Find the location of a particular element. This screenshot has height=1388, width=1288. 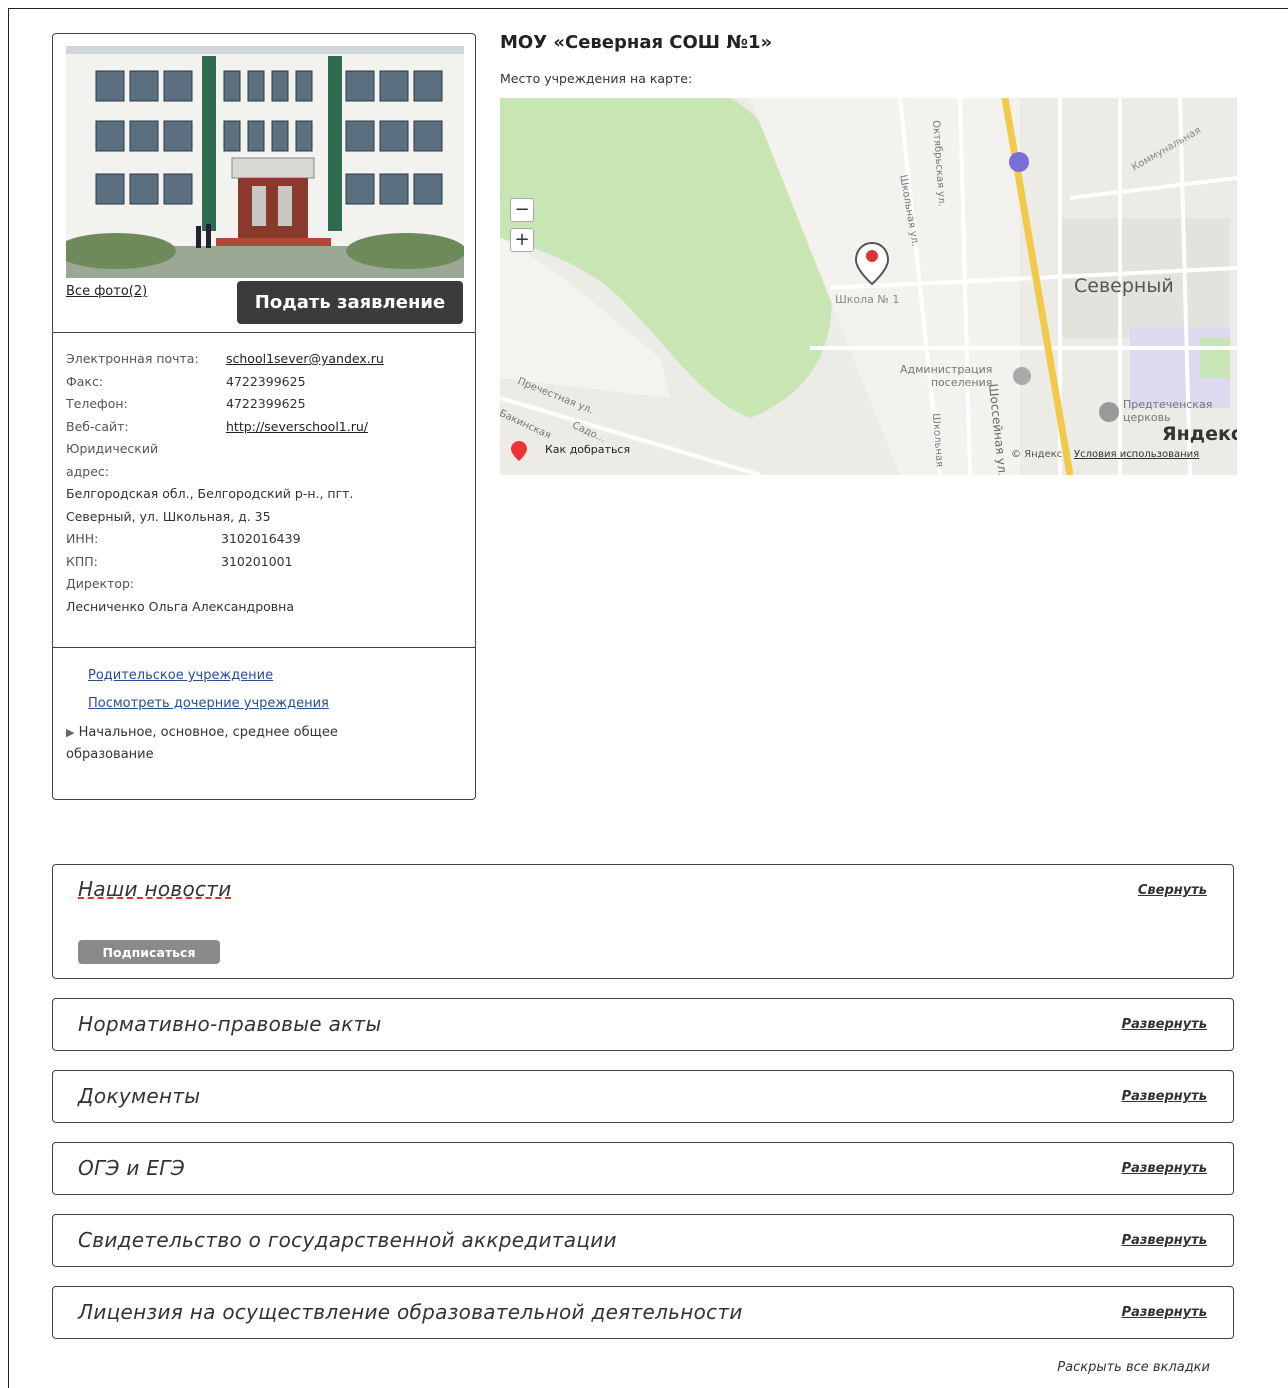

map-zoom-out-button: − is located at coordinates (522, 210).